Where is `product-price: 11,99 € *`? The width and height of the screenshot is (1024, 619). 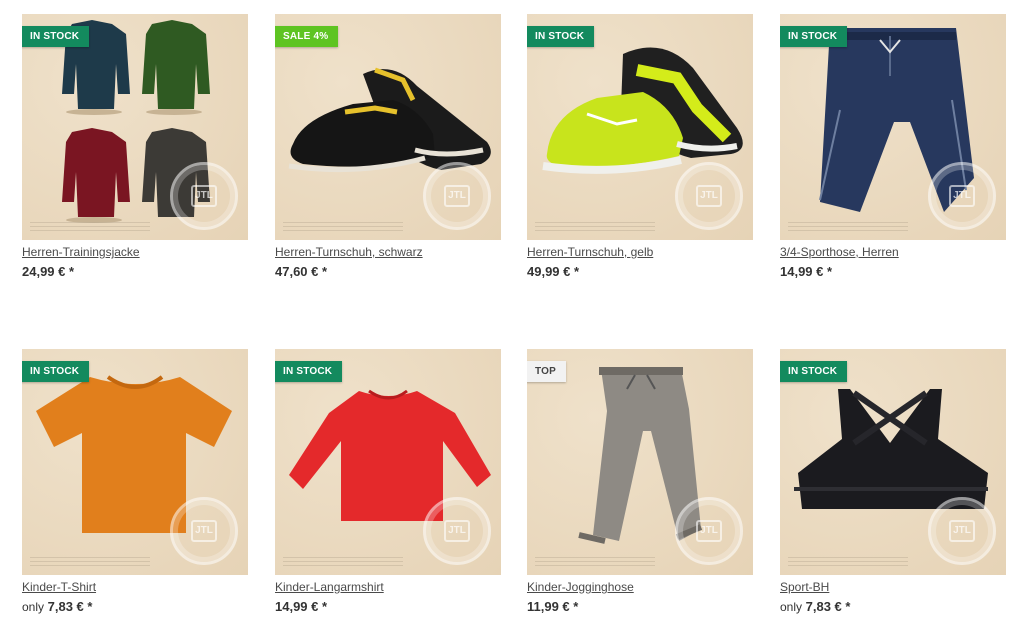 product-price: 11,99 € * is located at coordinates (553, 606).